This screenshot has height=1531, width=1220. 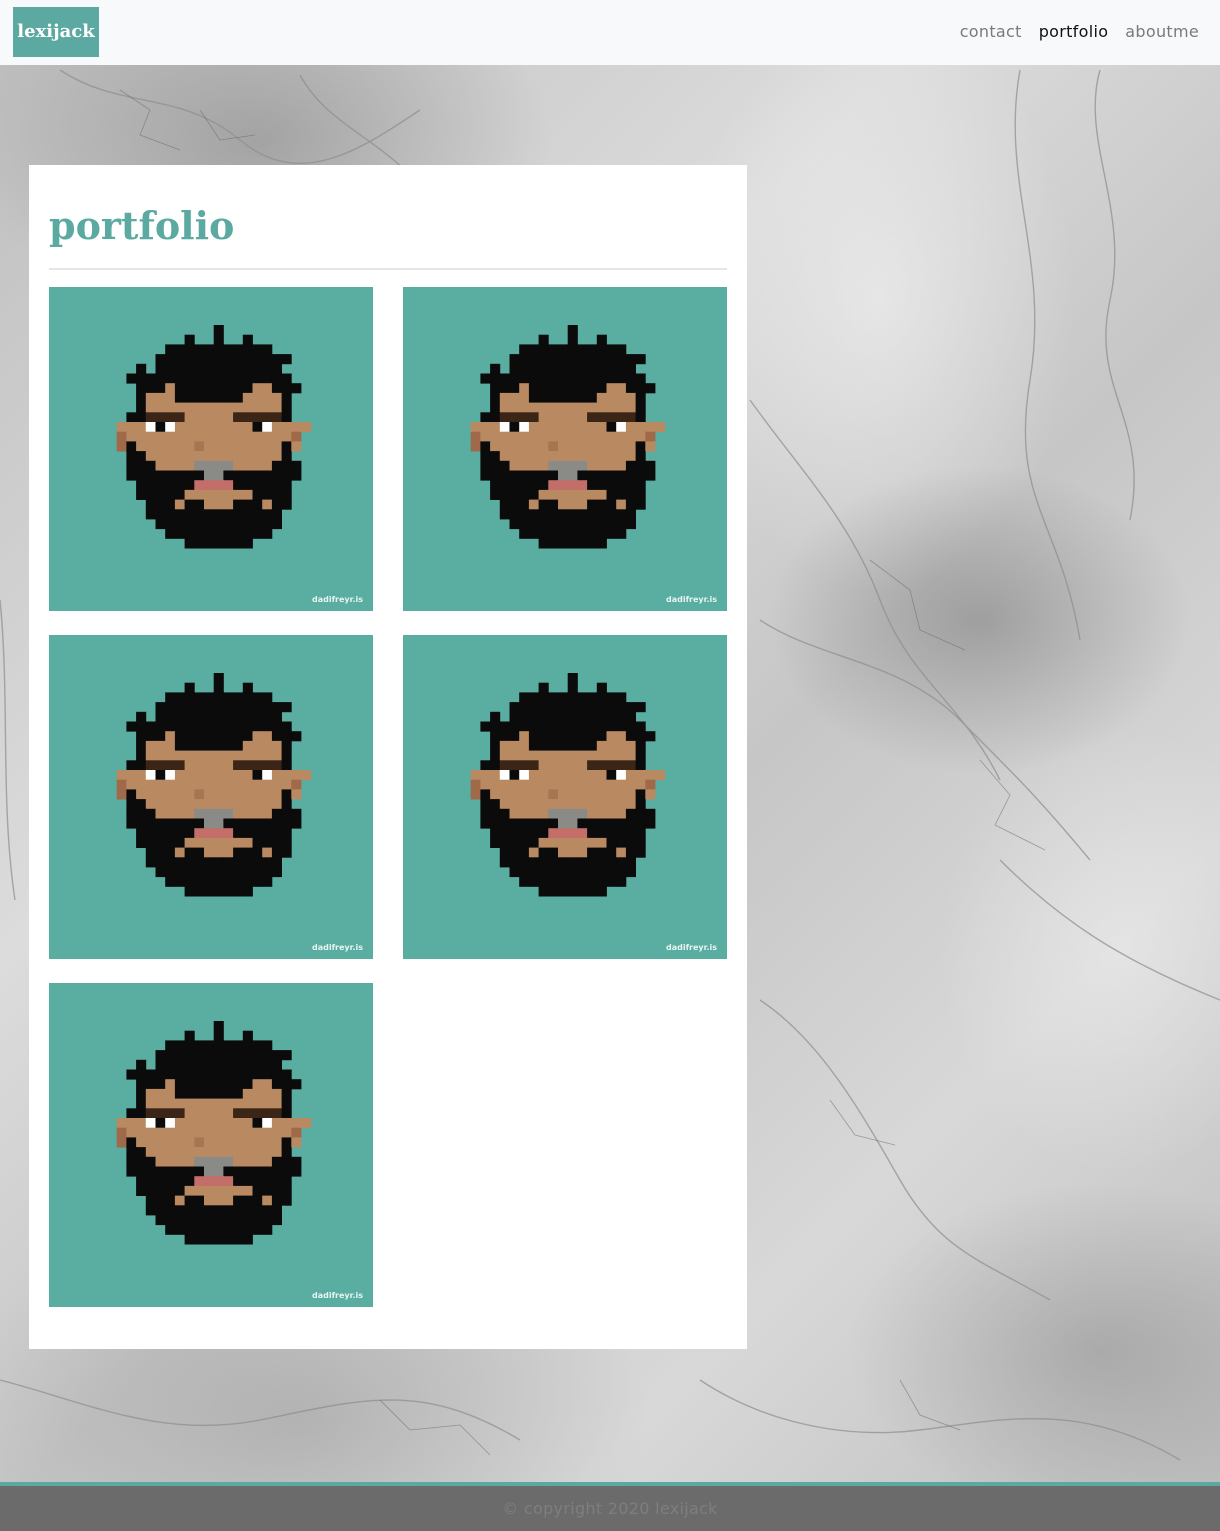 I want to click on nav-link-portfolio: portfolio, so click(x=1074, y=31).